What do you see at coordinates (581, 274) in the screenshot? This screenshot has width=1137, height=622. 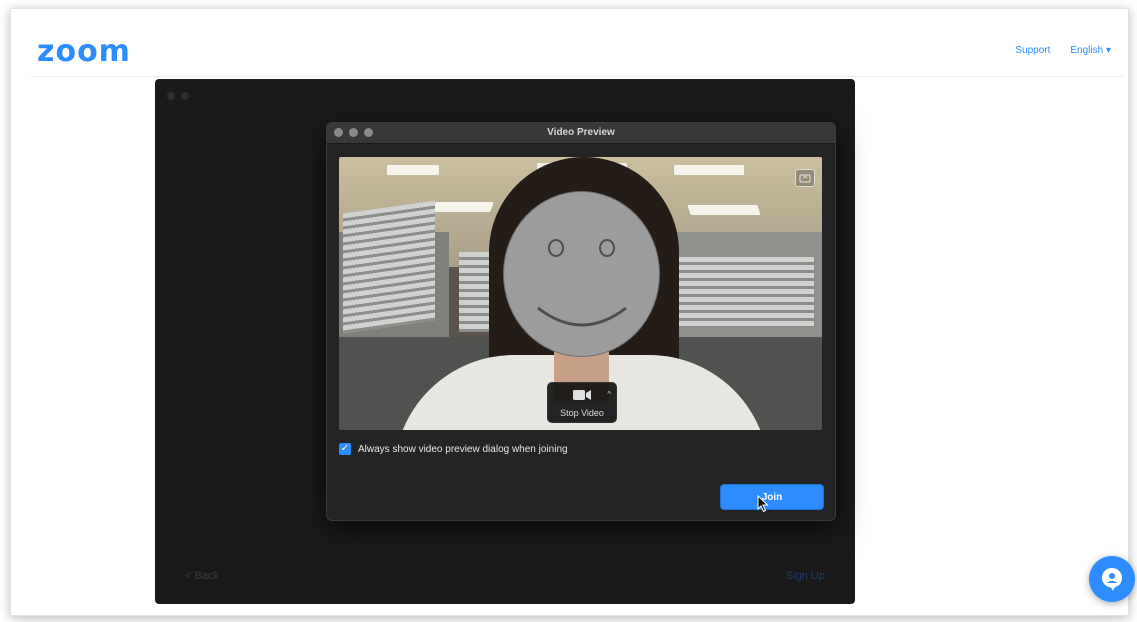 I see `smiley-face-mask` at bounding box center [581, 274].